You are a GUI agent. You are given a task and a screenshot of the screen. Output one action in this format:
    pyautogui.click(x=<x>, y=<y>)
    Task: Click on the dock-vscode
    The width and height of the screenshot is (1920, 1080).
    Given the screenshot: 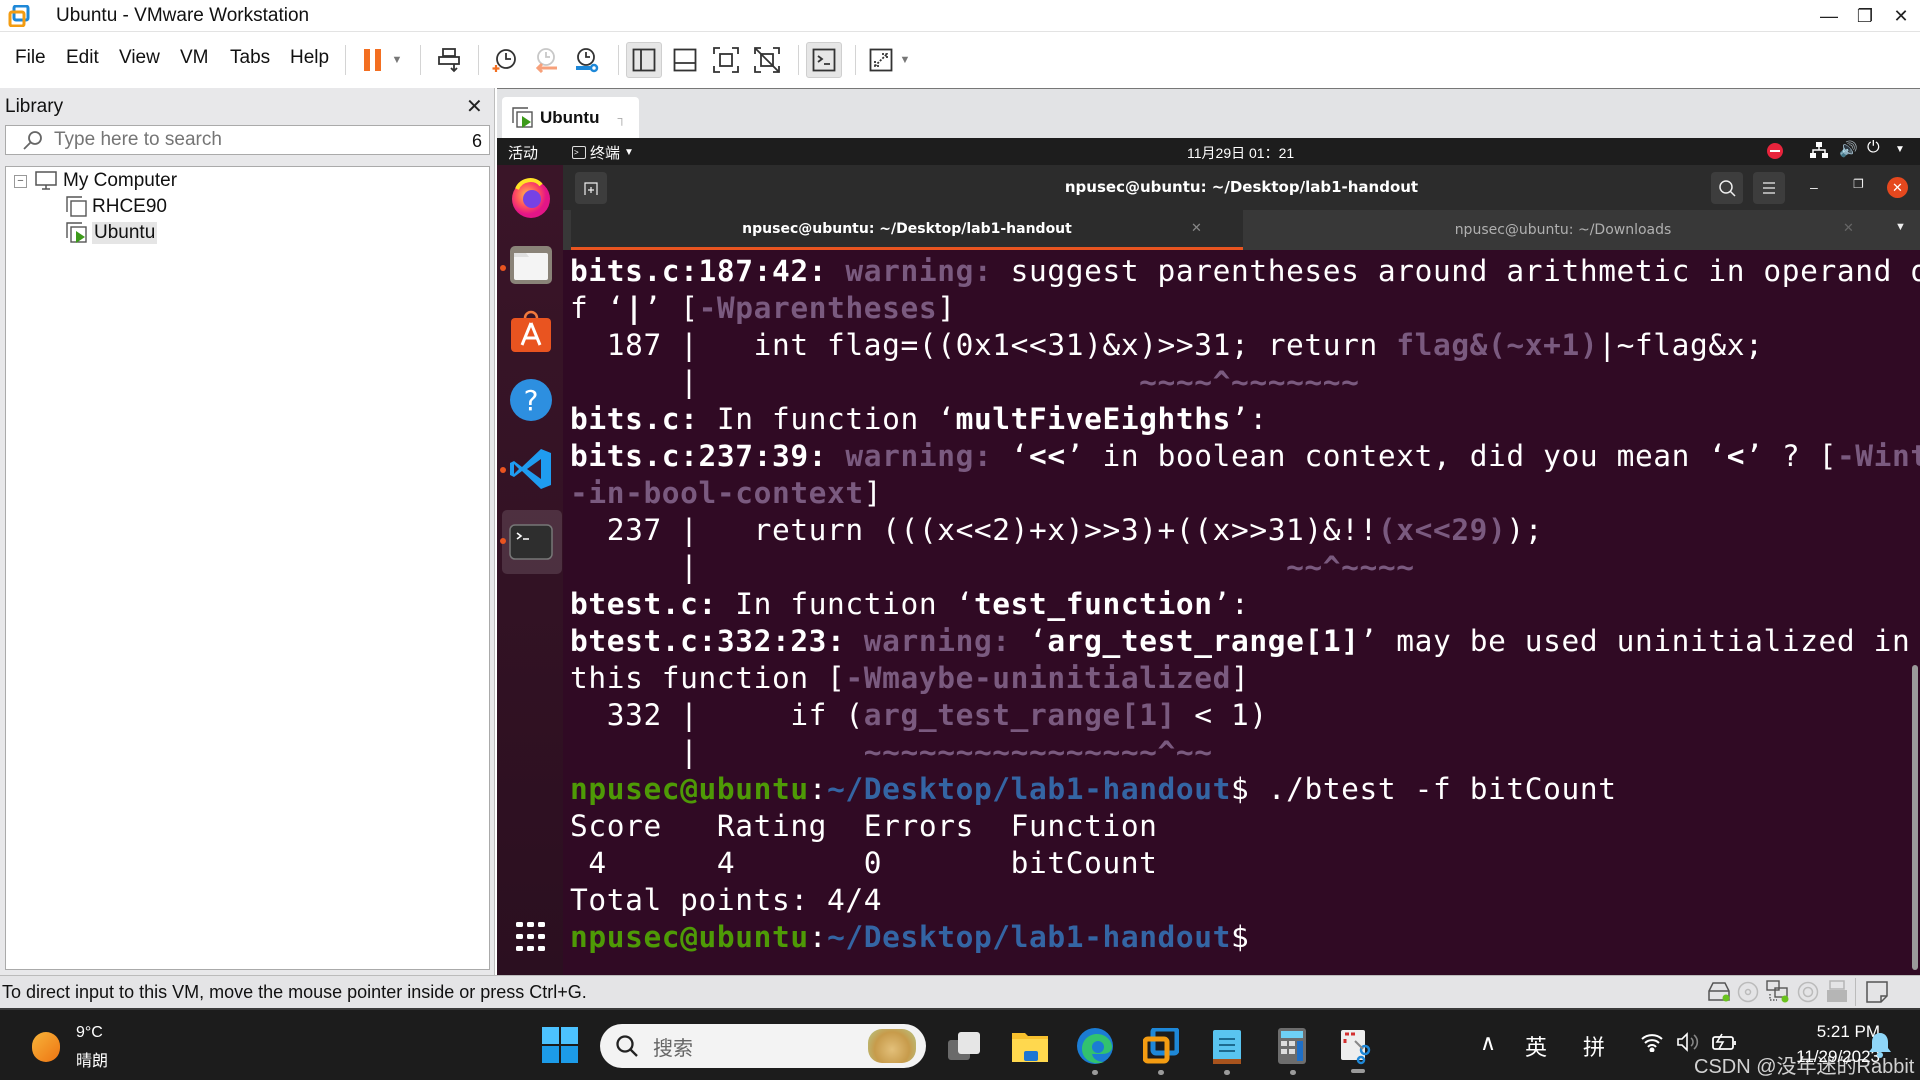 What is the action you would take?
    pyautogui.click(x=531, y=469)
    